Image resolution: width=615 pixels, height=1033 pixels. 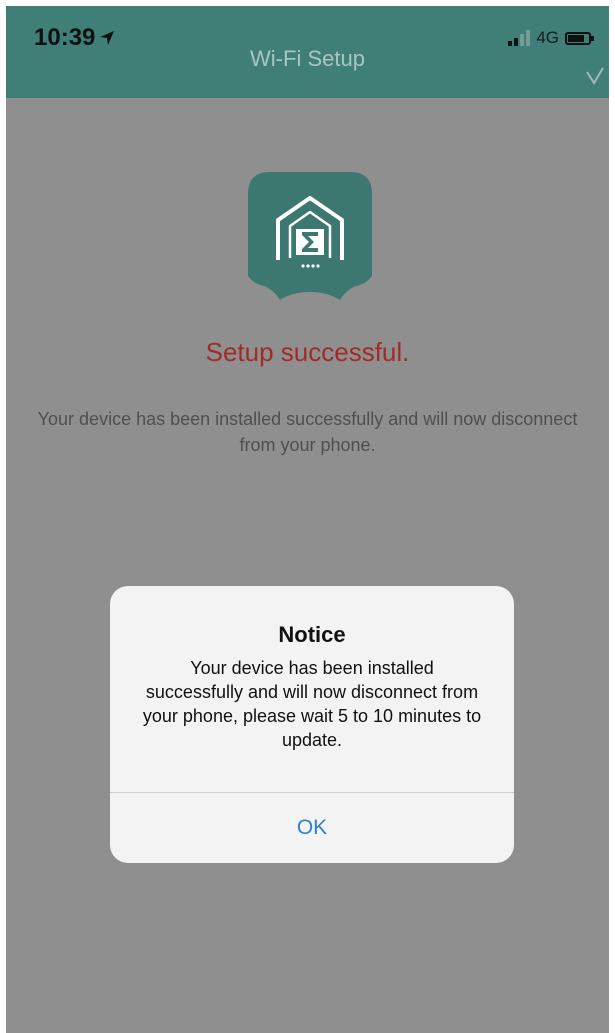 I want to click on top-bar: 10:39 Wi-Fi Setup 4G, so click(x=307, y=52).